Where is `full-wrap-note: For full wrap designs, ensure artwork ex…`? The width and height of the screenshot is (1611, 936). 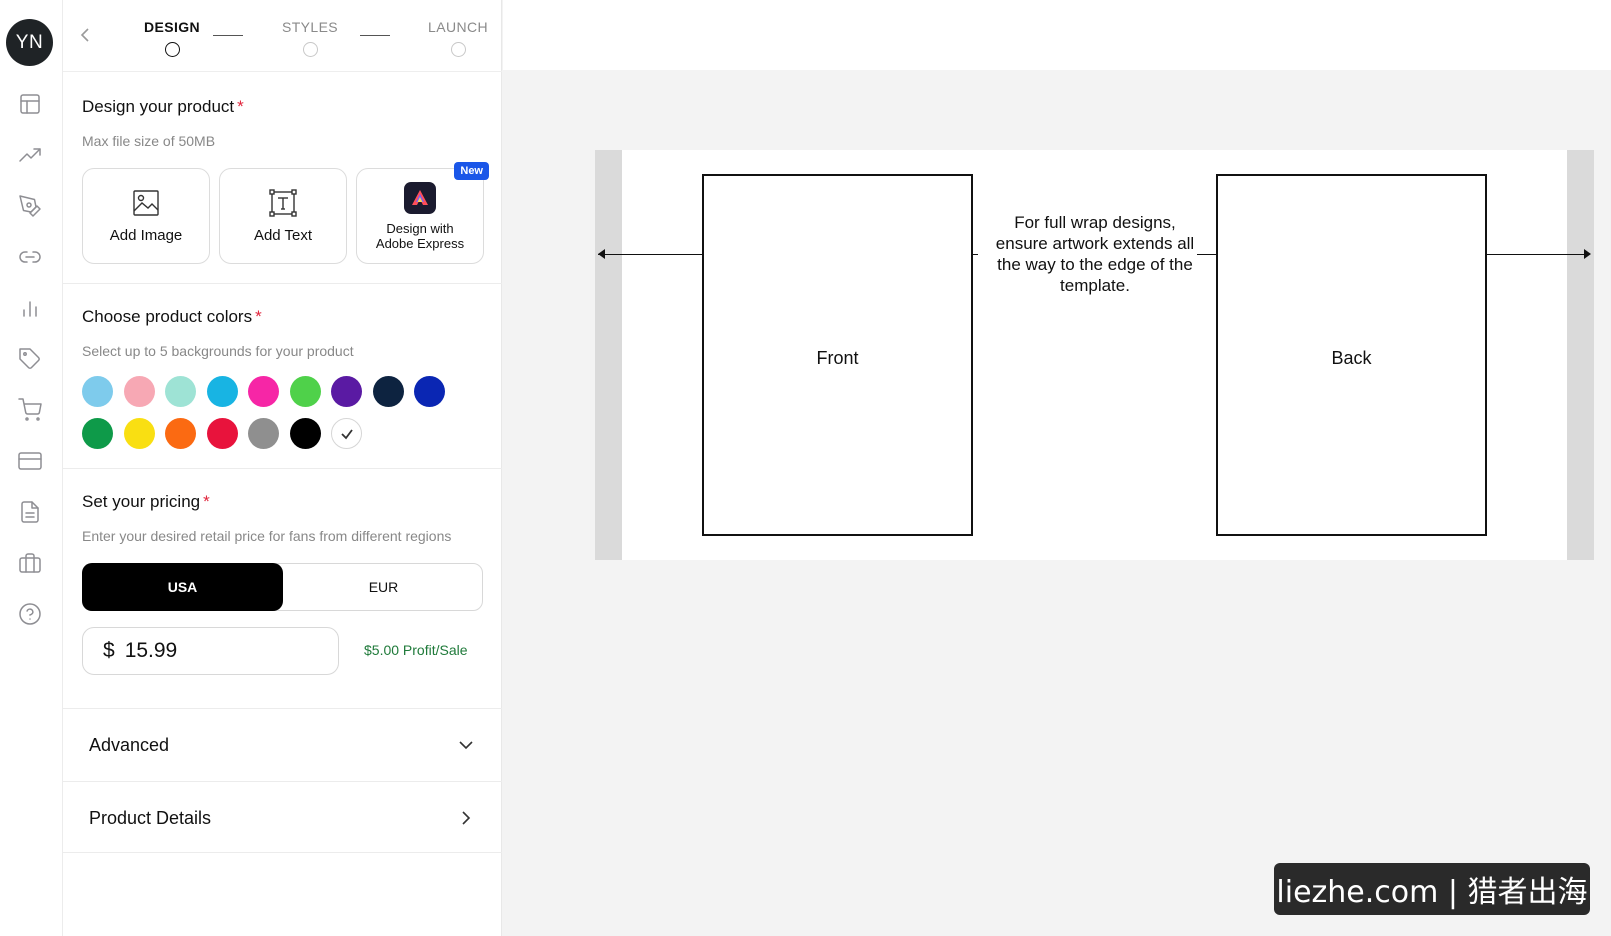 full-wrap-note: For full wrap designs, ensure artwork ex… is located at coordinates (1095, 254).